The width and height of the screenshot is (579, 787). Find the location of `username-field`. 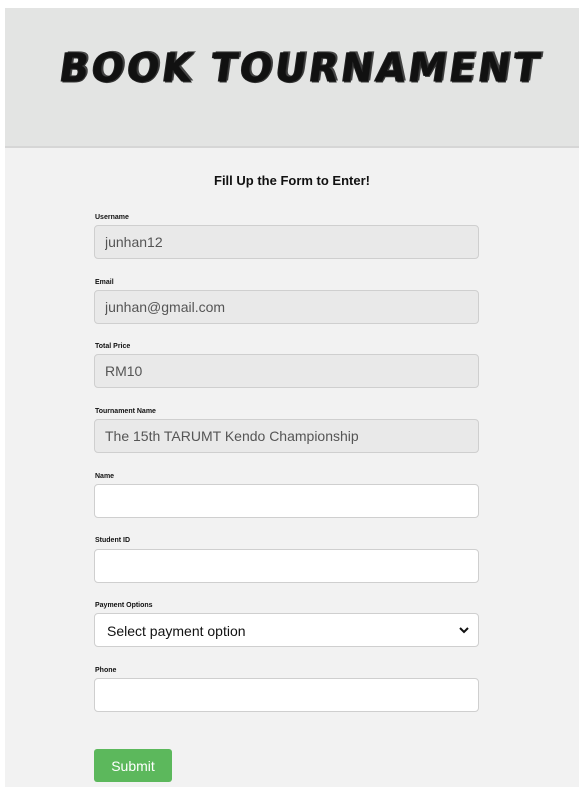

username-field is located at coordinates (286, 242).